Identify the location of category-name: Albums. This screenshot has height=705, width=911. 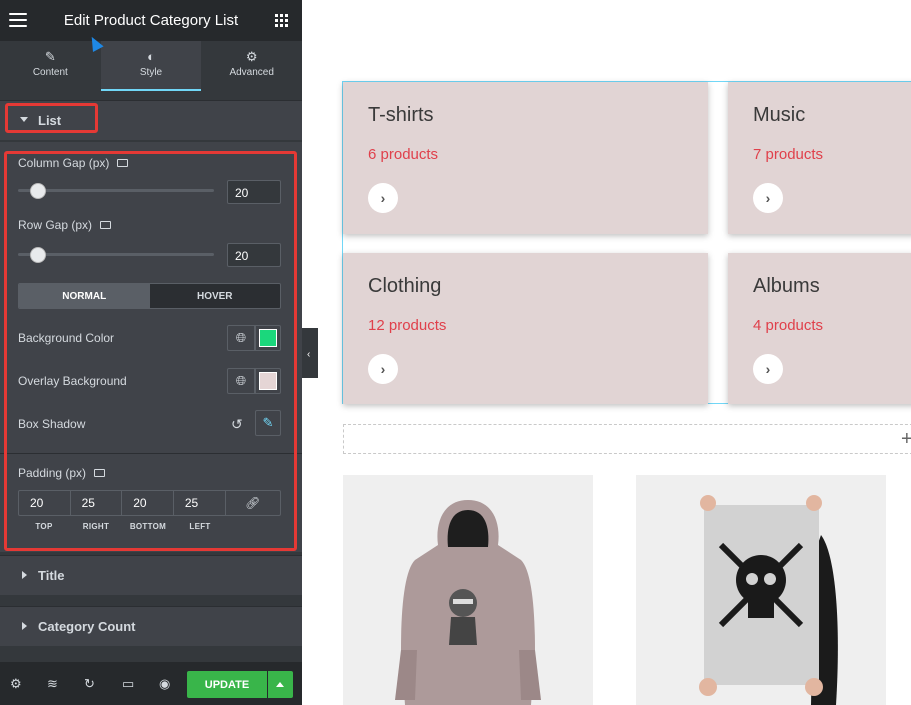
(786, 286).